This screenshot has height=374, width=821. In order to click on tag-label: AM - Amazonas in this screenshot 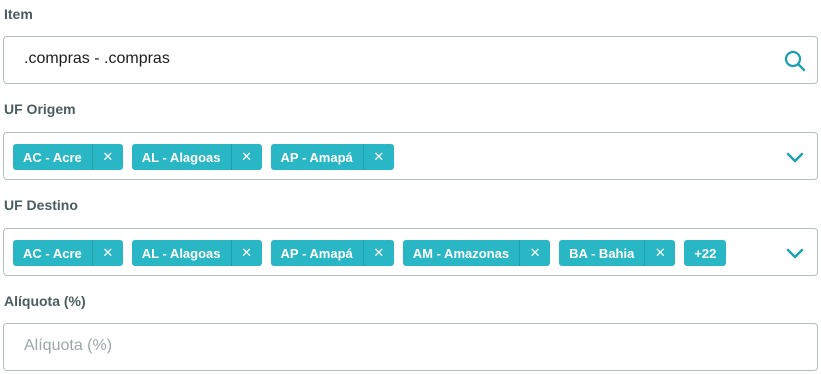, I will do `click(461, 253)`.